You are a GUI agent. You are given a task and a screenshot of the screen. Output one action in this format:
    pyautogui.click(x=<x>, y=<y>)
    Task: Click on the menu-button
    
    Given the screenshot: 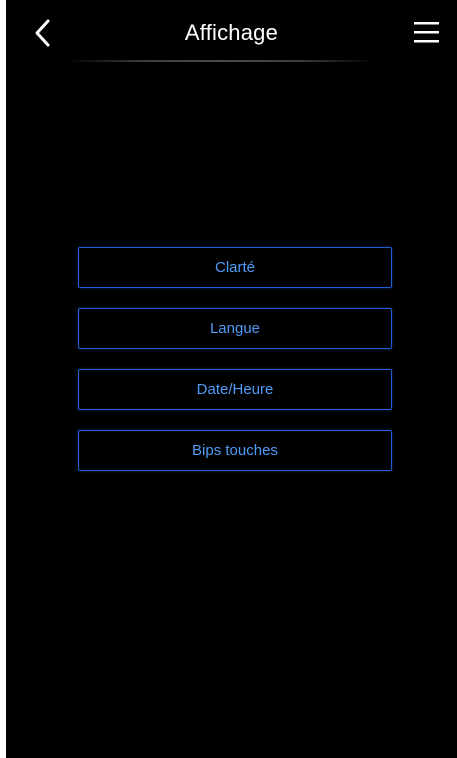 What is the action you would take?
    pyautogui.click(x=427, y=33)
    